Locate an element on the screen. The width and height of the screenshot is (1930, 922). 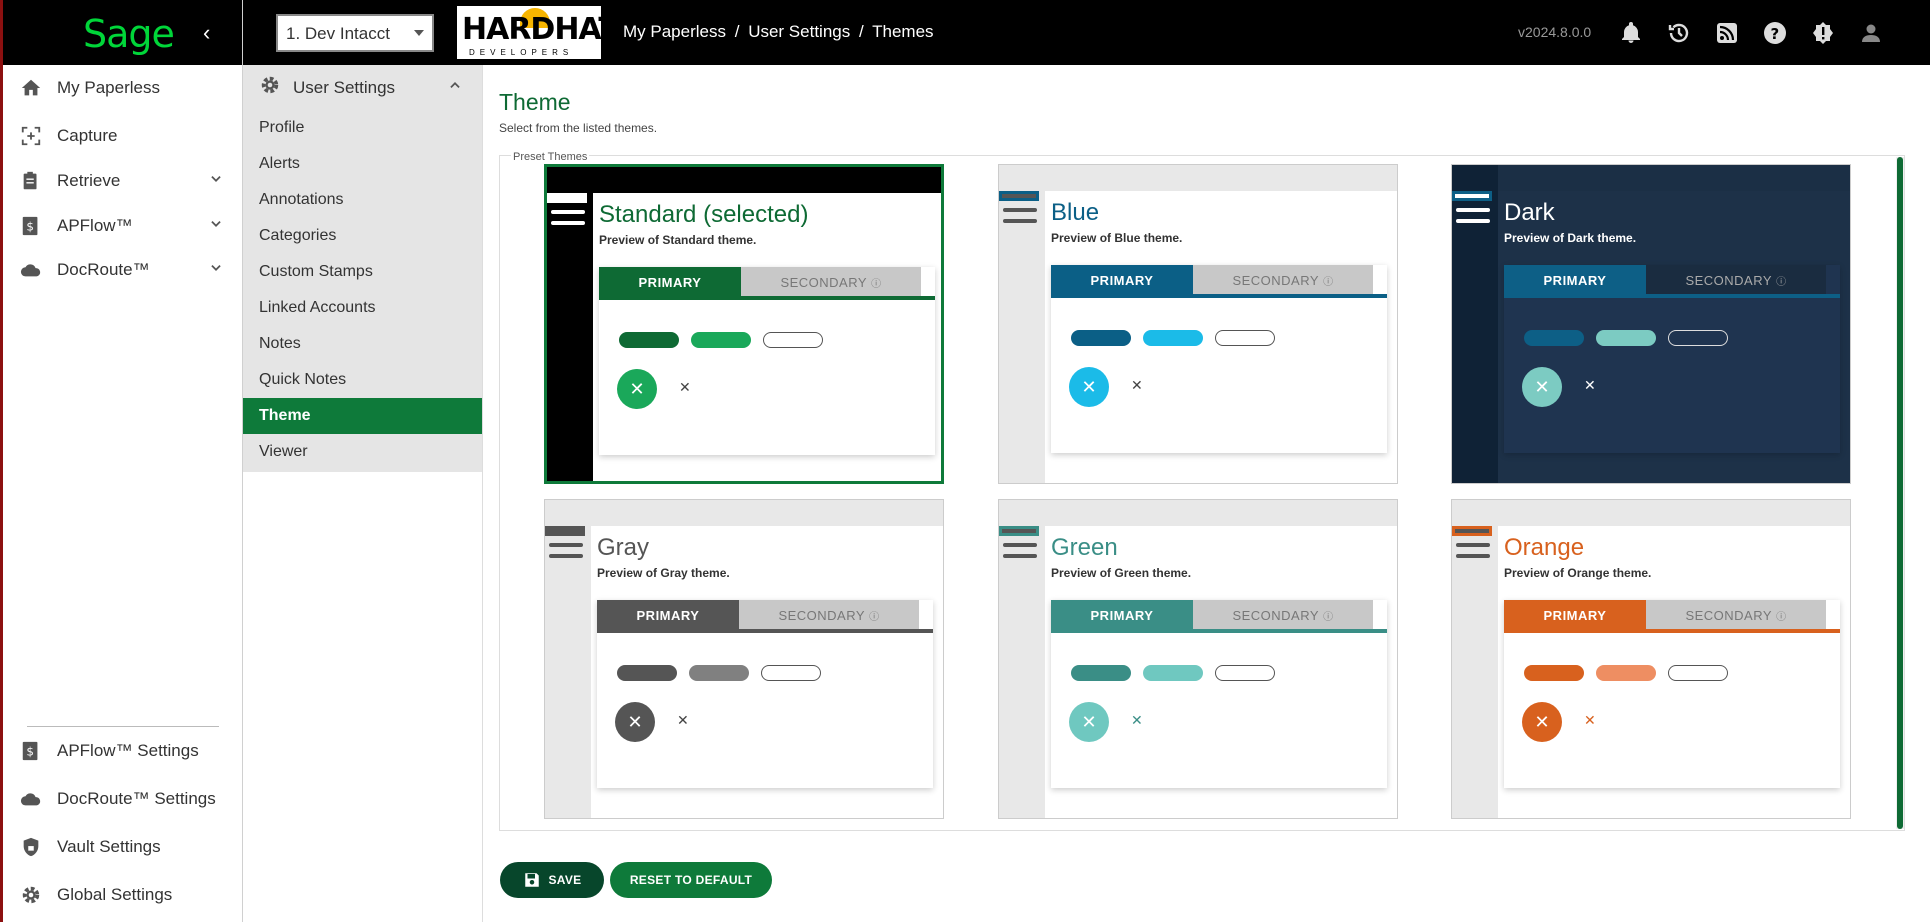
sidebar-item-global-settings: Global Settings is located at coordinates (123, 895).